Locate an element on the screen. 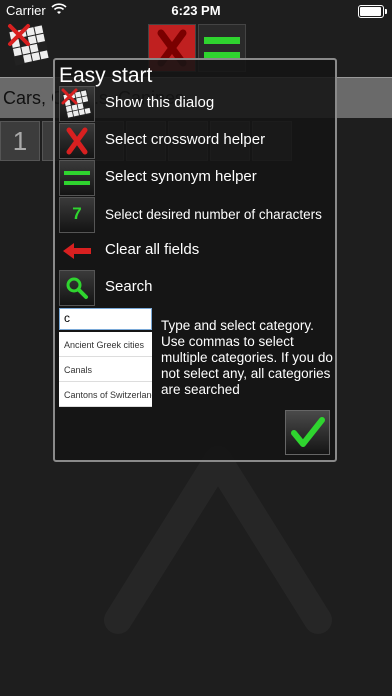  letter-cell: 1 is located at coordinates (20, 141).